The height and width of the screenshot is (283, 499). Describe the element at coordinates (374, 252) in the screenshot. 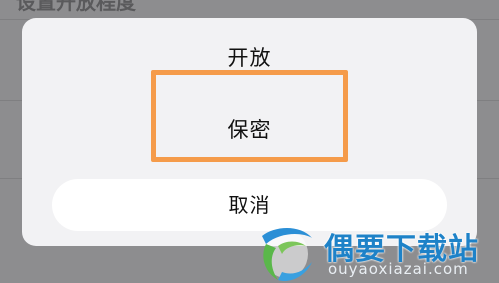

I see `watermark: 偶要下载站 ouyaoxiazai.com` at that location.